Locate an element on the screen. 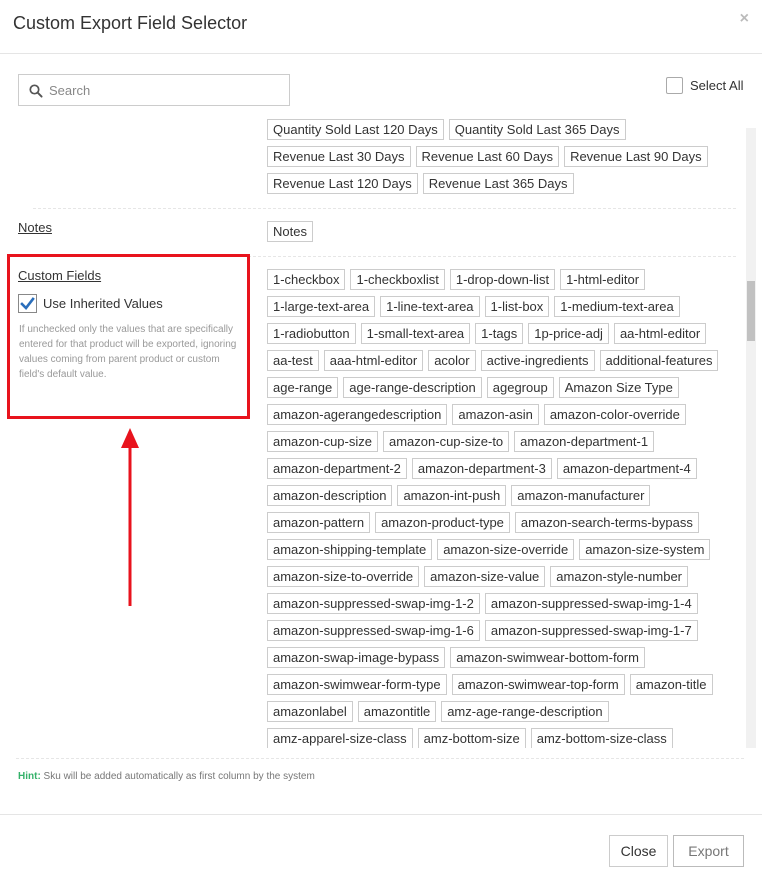 The height and width of the screenshot is (886, 762). field-tag: agegroup is located at coordinates (520, 387).